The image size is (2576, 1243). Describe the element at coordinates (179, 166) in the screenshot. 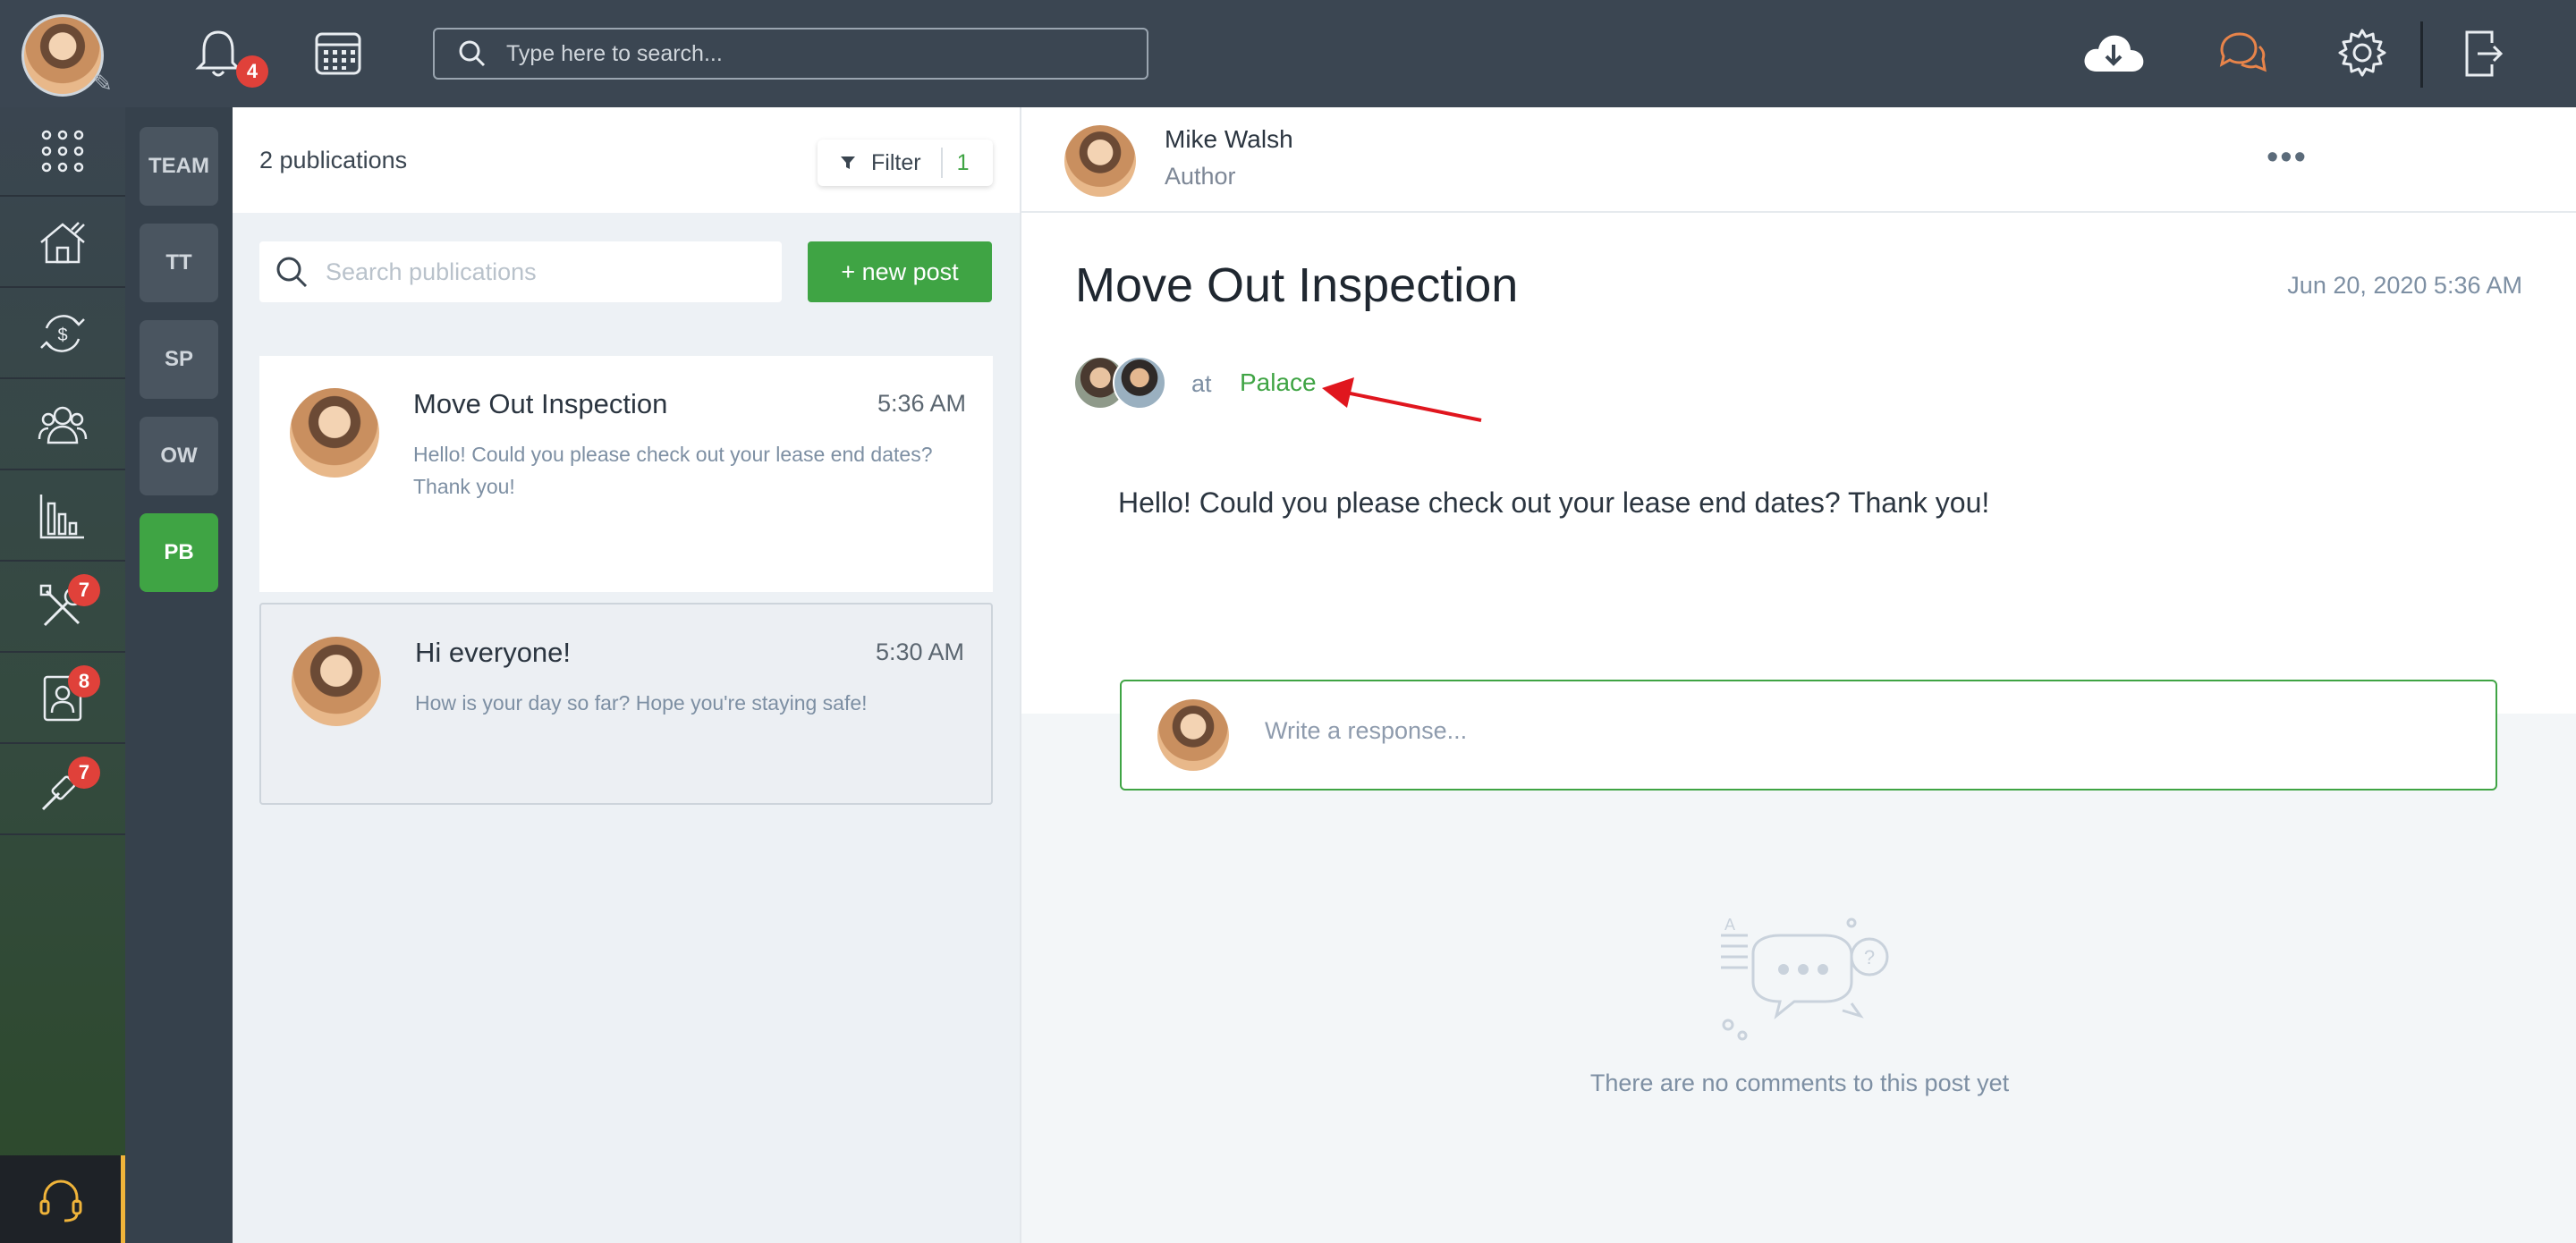

I see `team-team: TEAM` at that location.